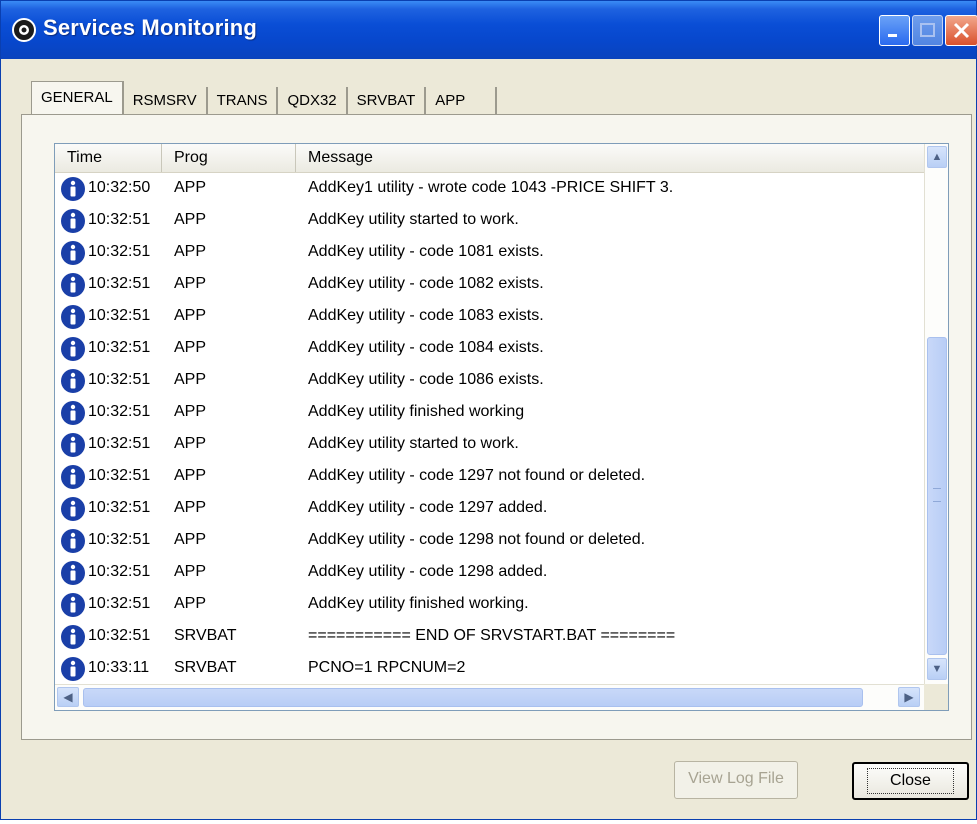  What do you see at coordinates (166, 101) in the screenshot?
I see `tab-rsmsrv: RSMSRV` at bounding box center [166, 101].